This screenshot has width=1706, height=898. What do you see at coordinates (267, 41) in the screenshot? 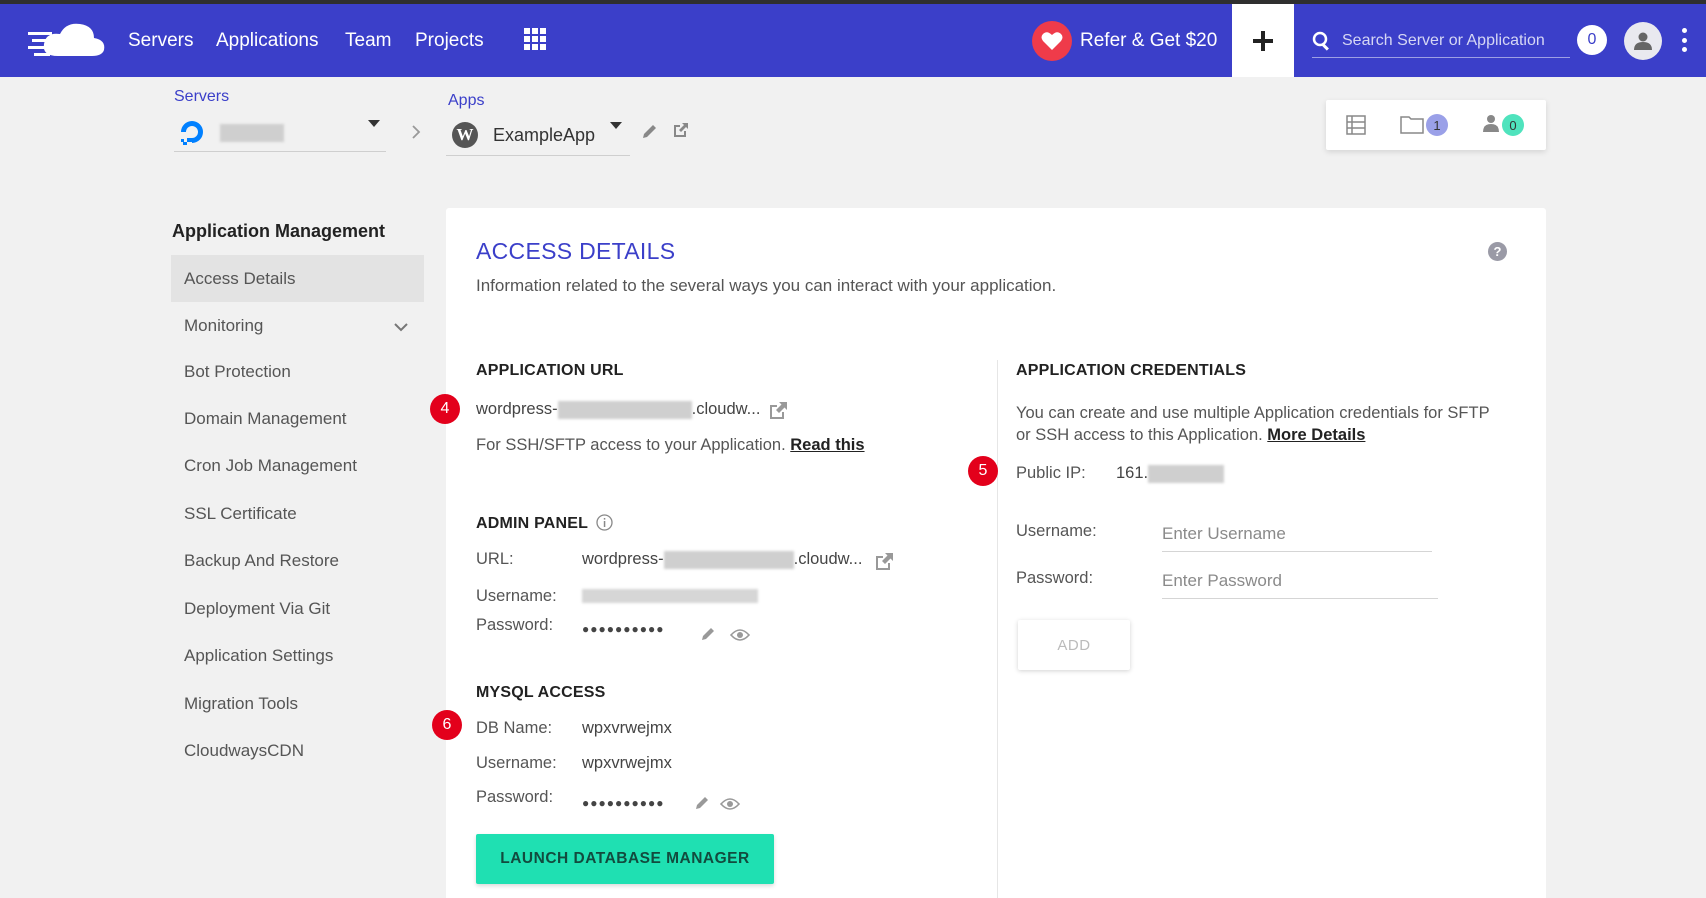
I see `nav-applications: Applications` at bounding box center [267, 41].